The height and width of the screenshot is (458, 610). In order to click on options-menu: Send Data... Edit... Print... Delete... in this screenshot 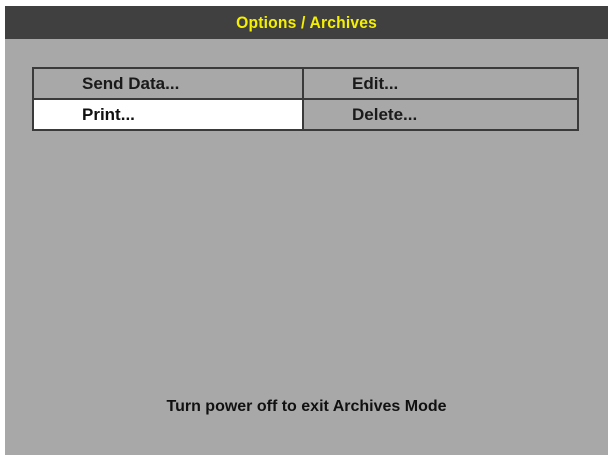, I will do `click(305, 99)`.